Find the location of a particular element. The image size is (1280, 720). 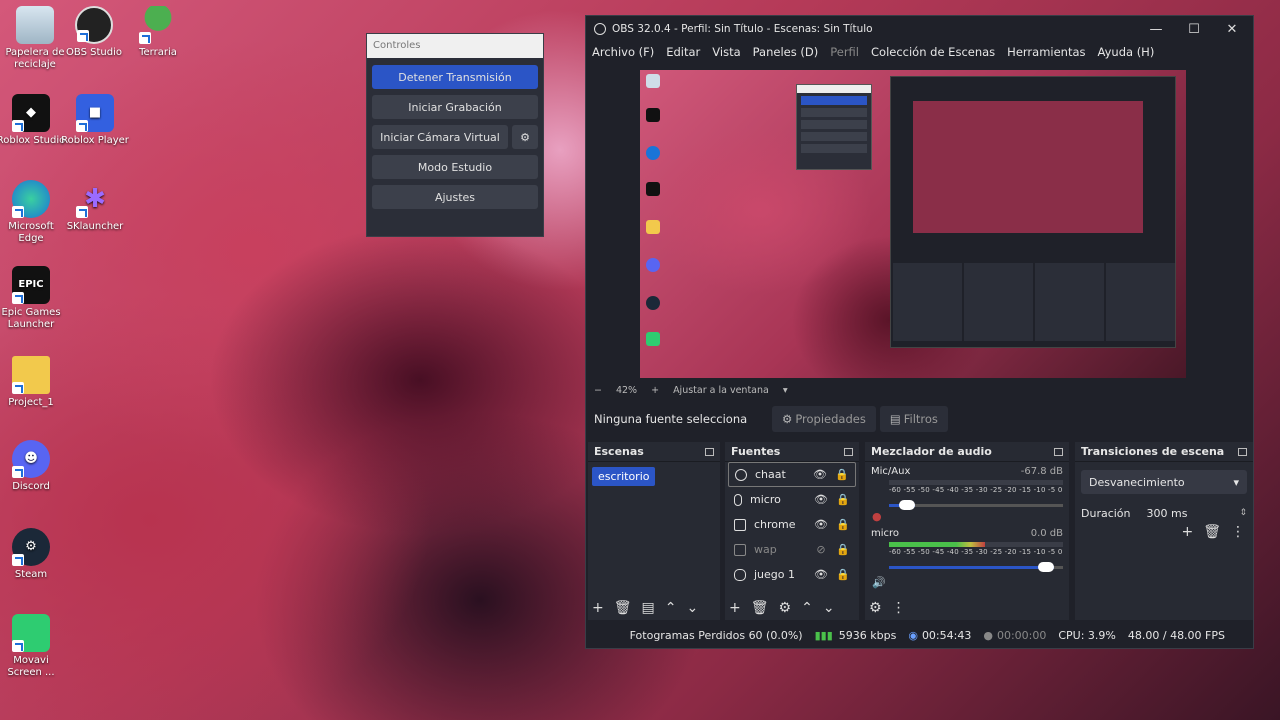

desktop-icon-label: Discord is located at coordinates (31, 486).